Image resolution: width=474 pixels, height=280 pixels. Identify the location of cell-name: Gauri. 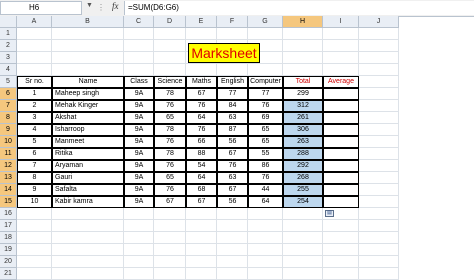
(88, 178).